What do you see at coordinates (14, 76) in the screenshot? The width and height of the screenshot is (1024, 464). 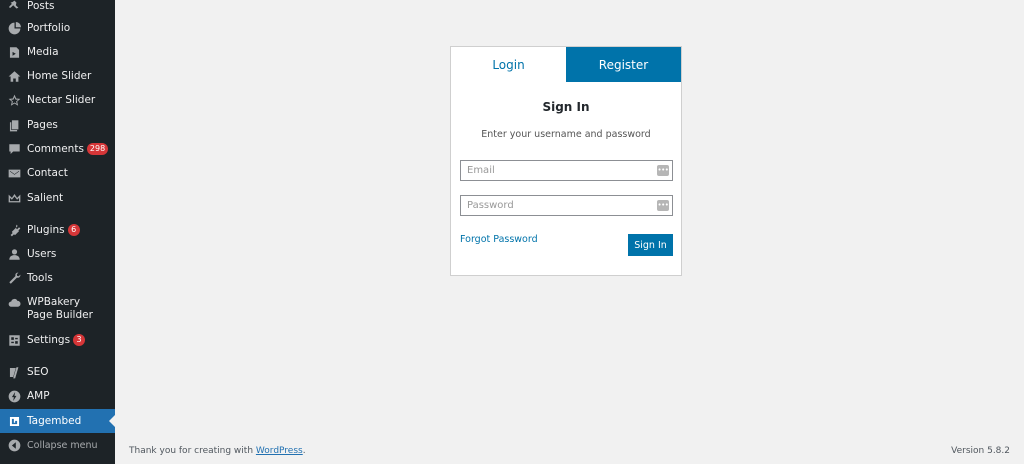 I see `home-icon` at bounding box center [14, 76].